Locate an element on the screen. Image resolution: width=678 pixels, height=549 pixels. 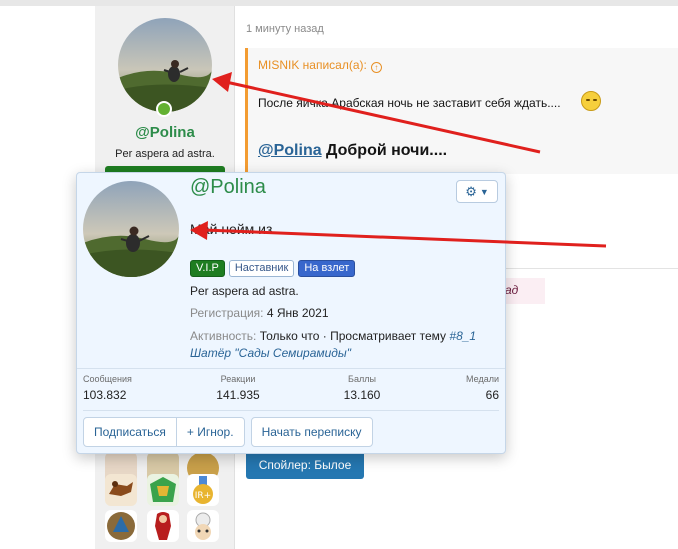
stats-divider is located at coordinates (291, 410).